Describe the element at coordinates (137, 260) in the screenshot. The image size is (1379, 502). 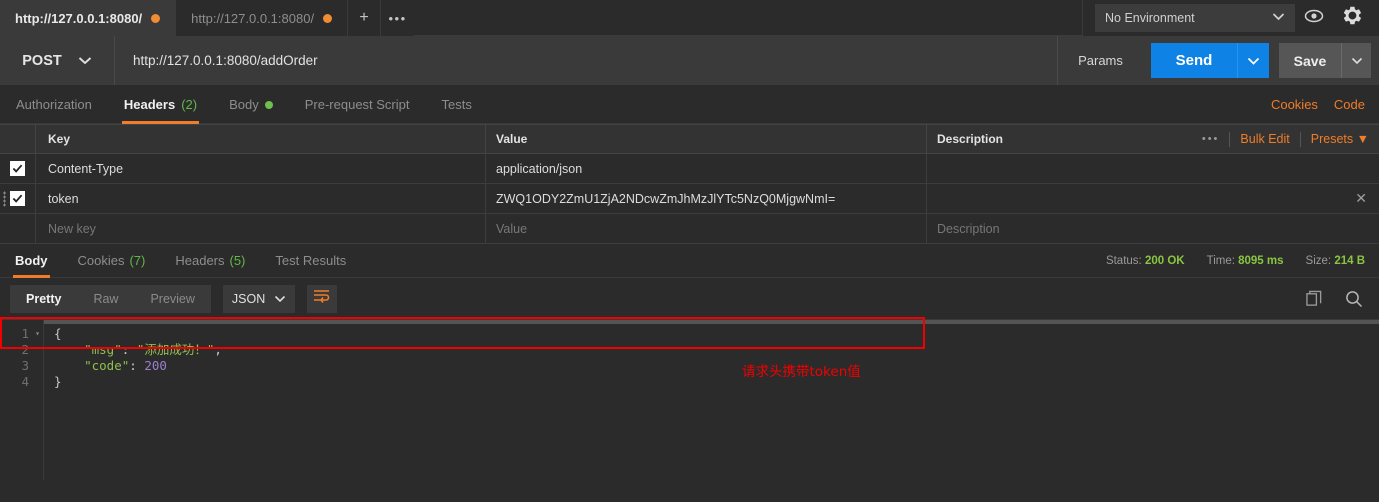
I see `response-tab-cookies-count: (7)` at that location.